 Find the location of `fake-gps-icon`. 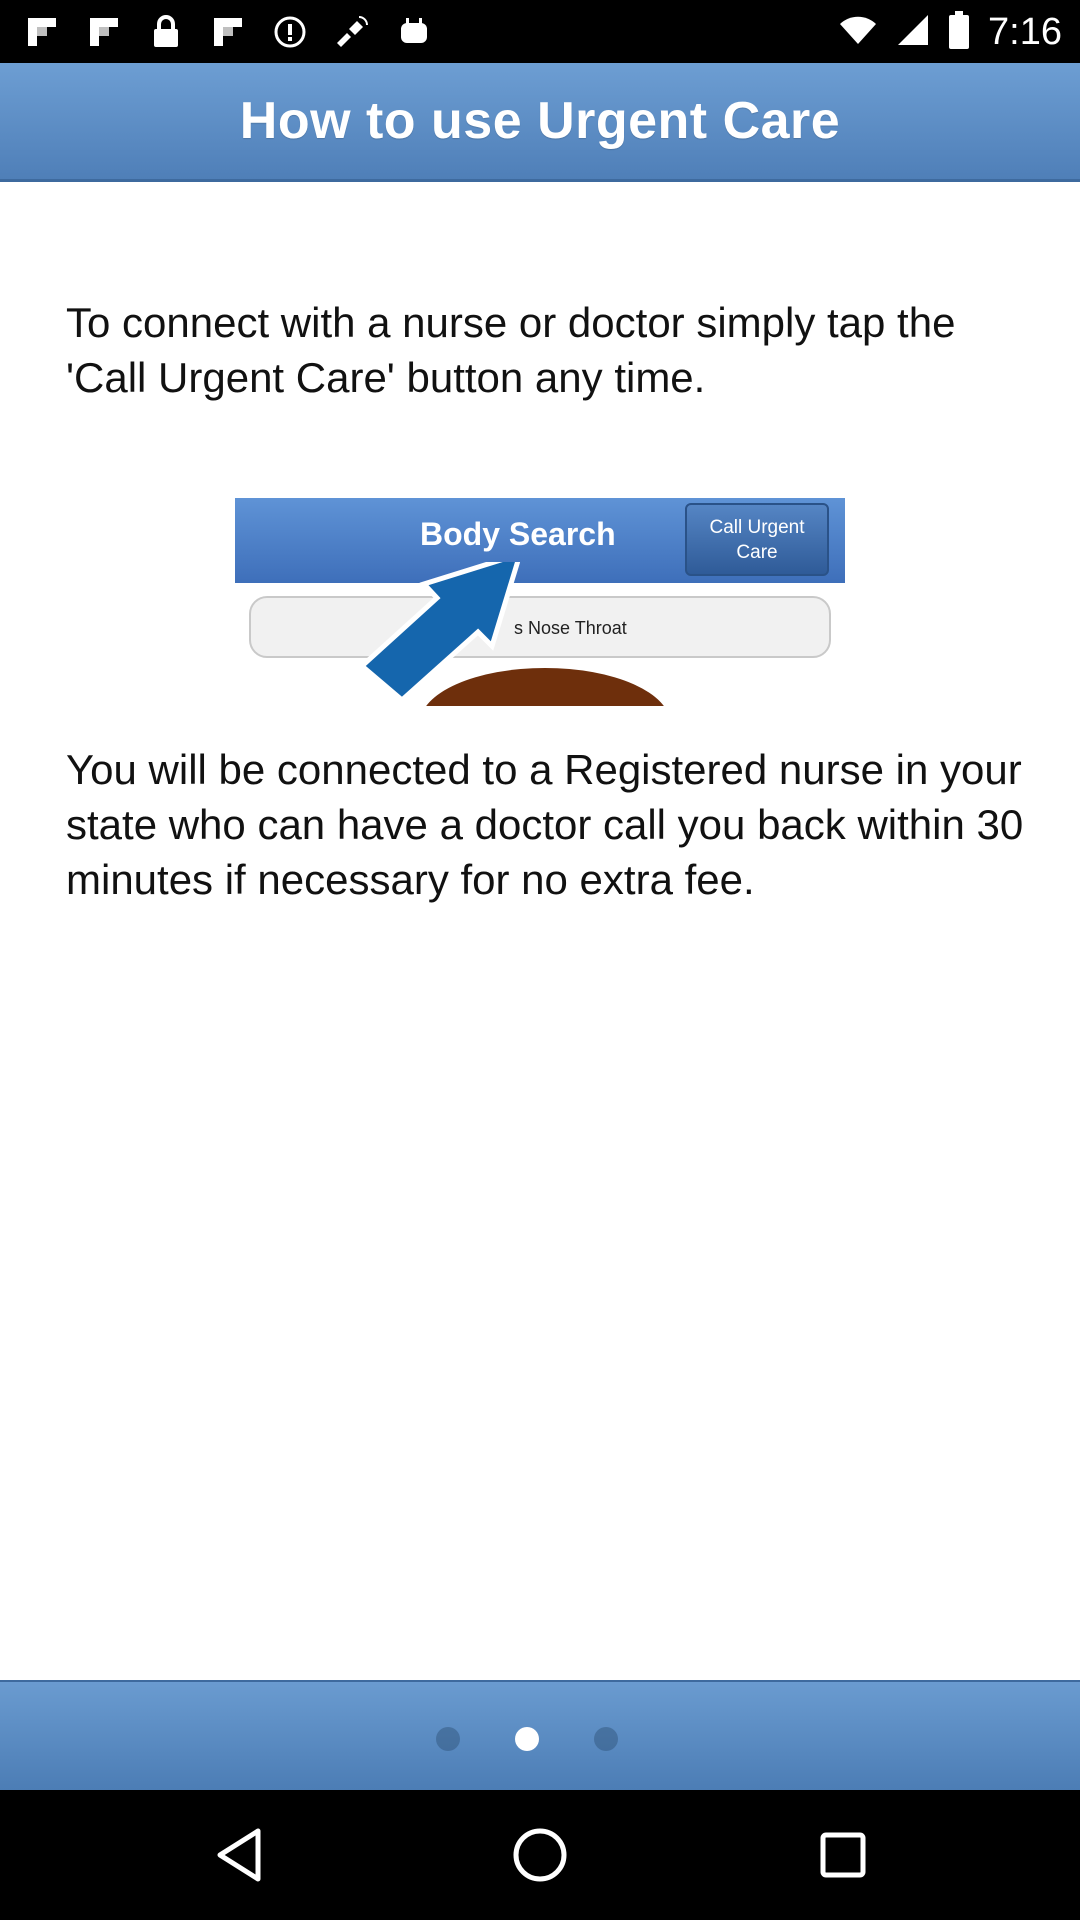

fake-gps-icon is located at coordinates (352, 32).